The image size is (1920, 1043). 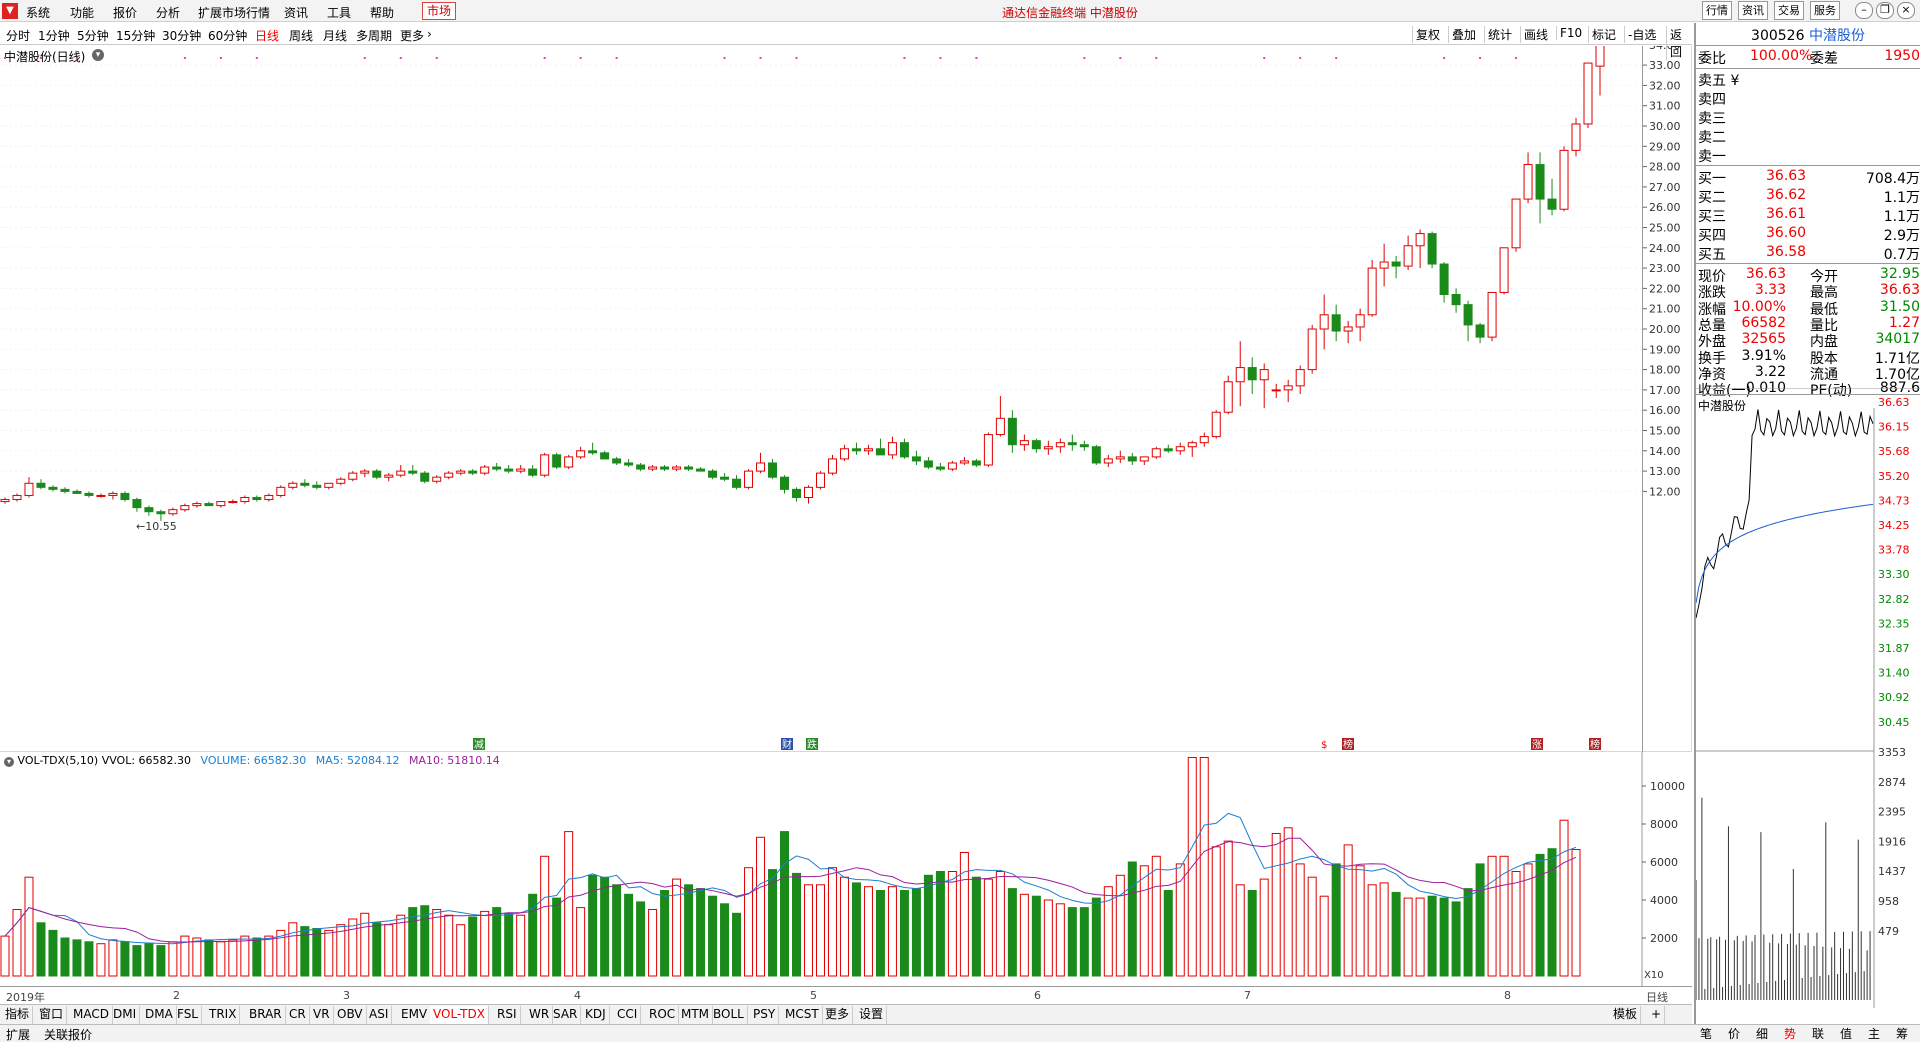 I want to click on bottom-nav-5: 值, so click(x=1846, y=1033).